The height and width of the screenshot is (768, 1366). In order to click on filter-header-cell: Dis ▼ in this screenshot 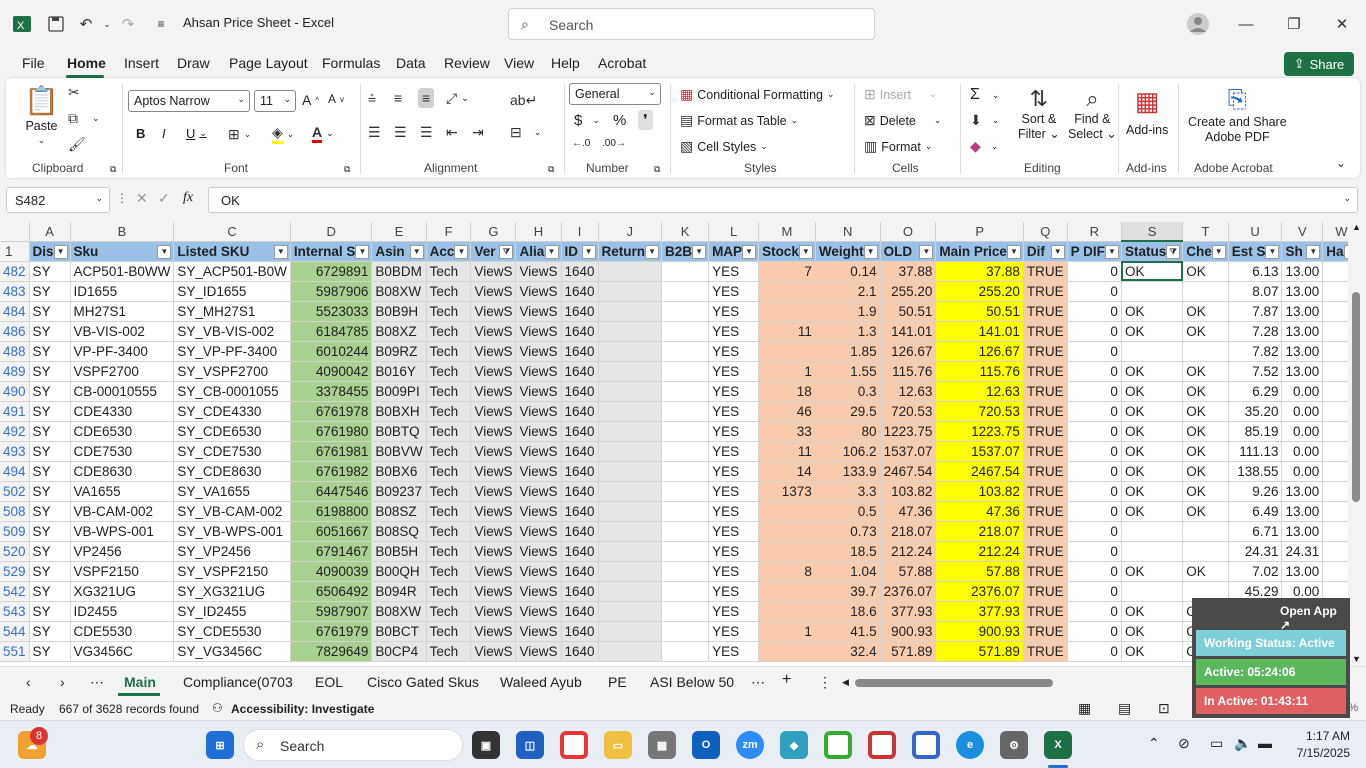, I will do `click(50, 251)`.